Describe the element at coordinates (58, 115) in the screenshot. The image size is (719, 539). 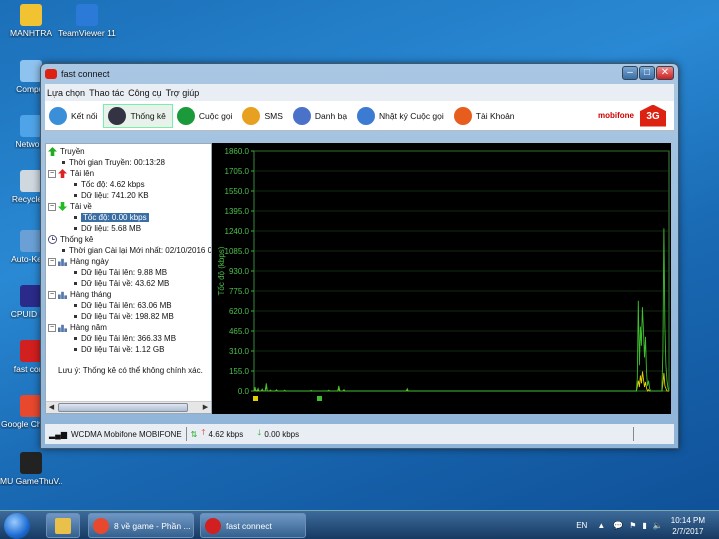
I see `connect-icon` at that location.